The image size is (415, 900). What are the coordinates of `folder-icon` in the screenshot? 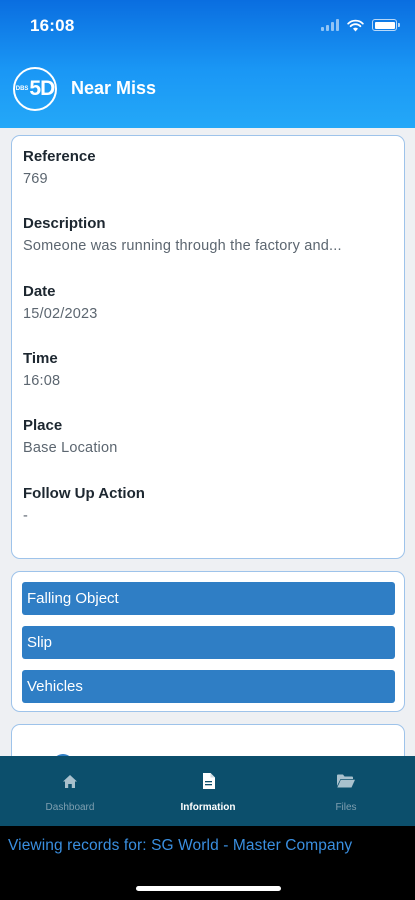 It's located at (346, 781).